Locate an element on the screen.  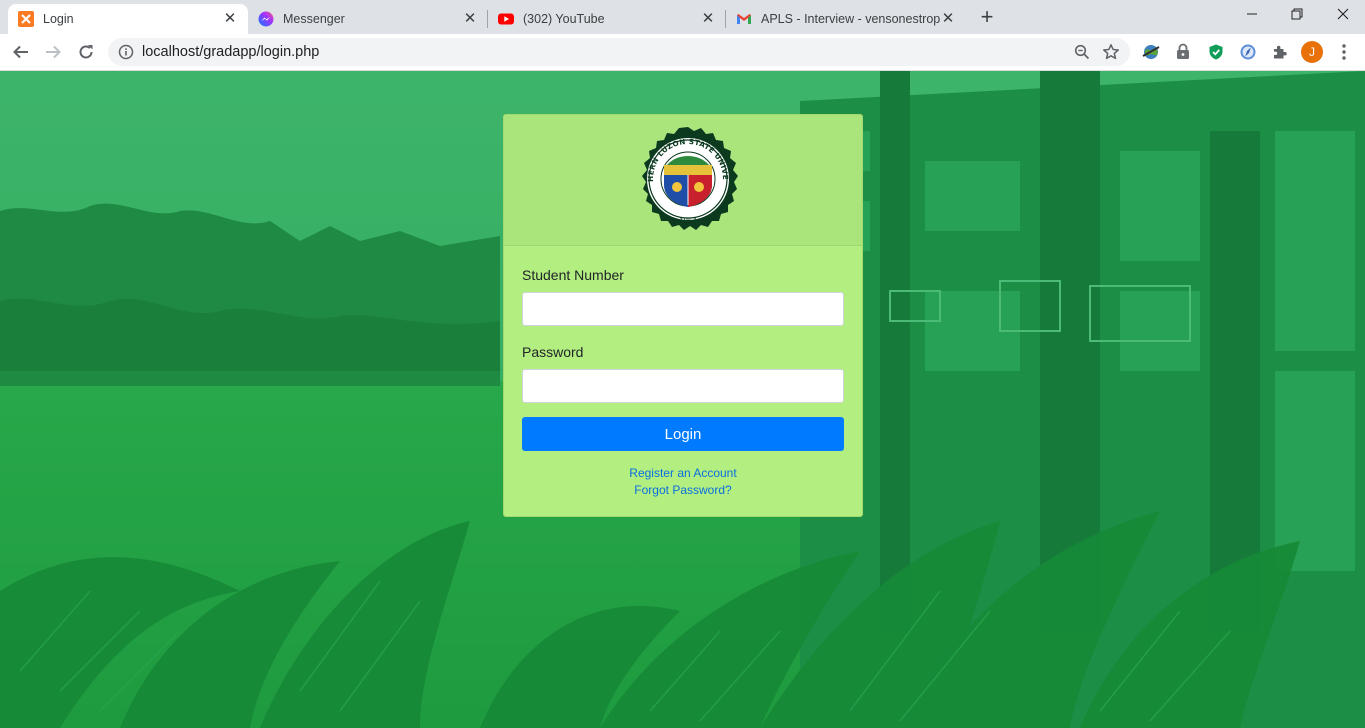
back-button is located at coordinates (21, 52).